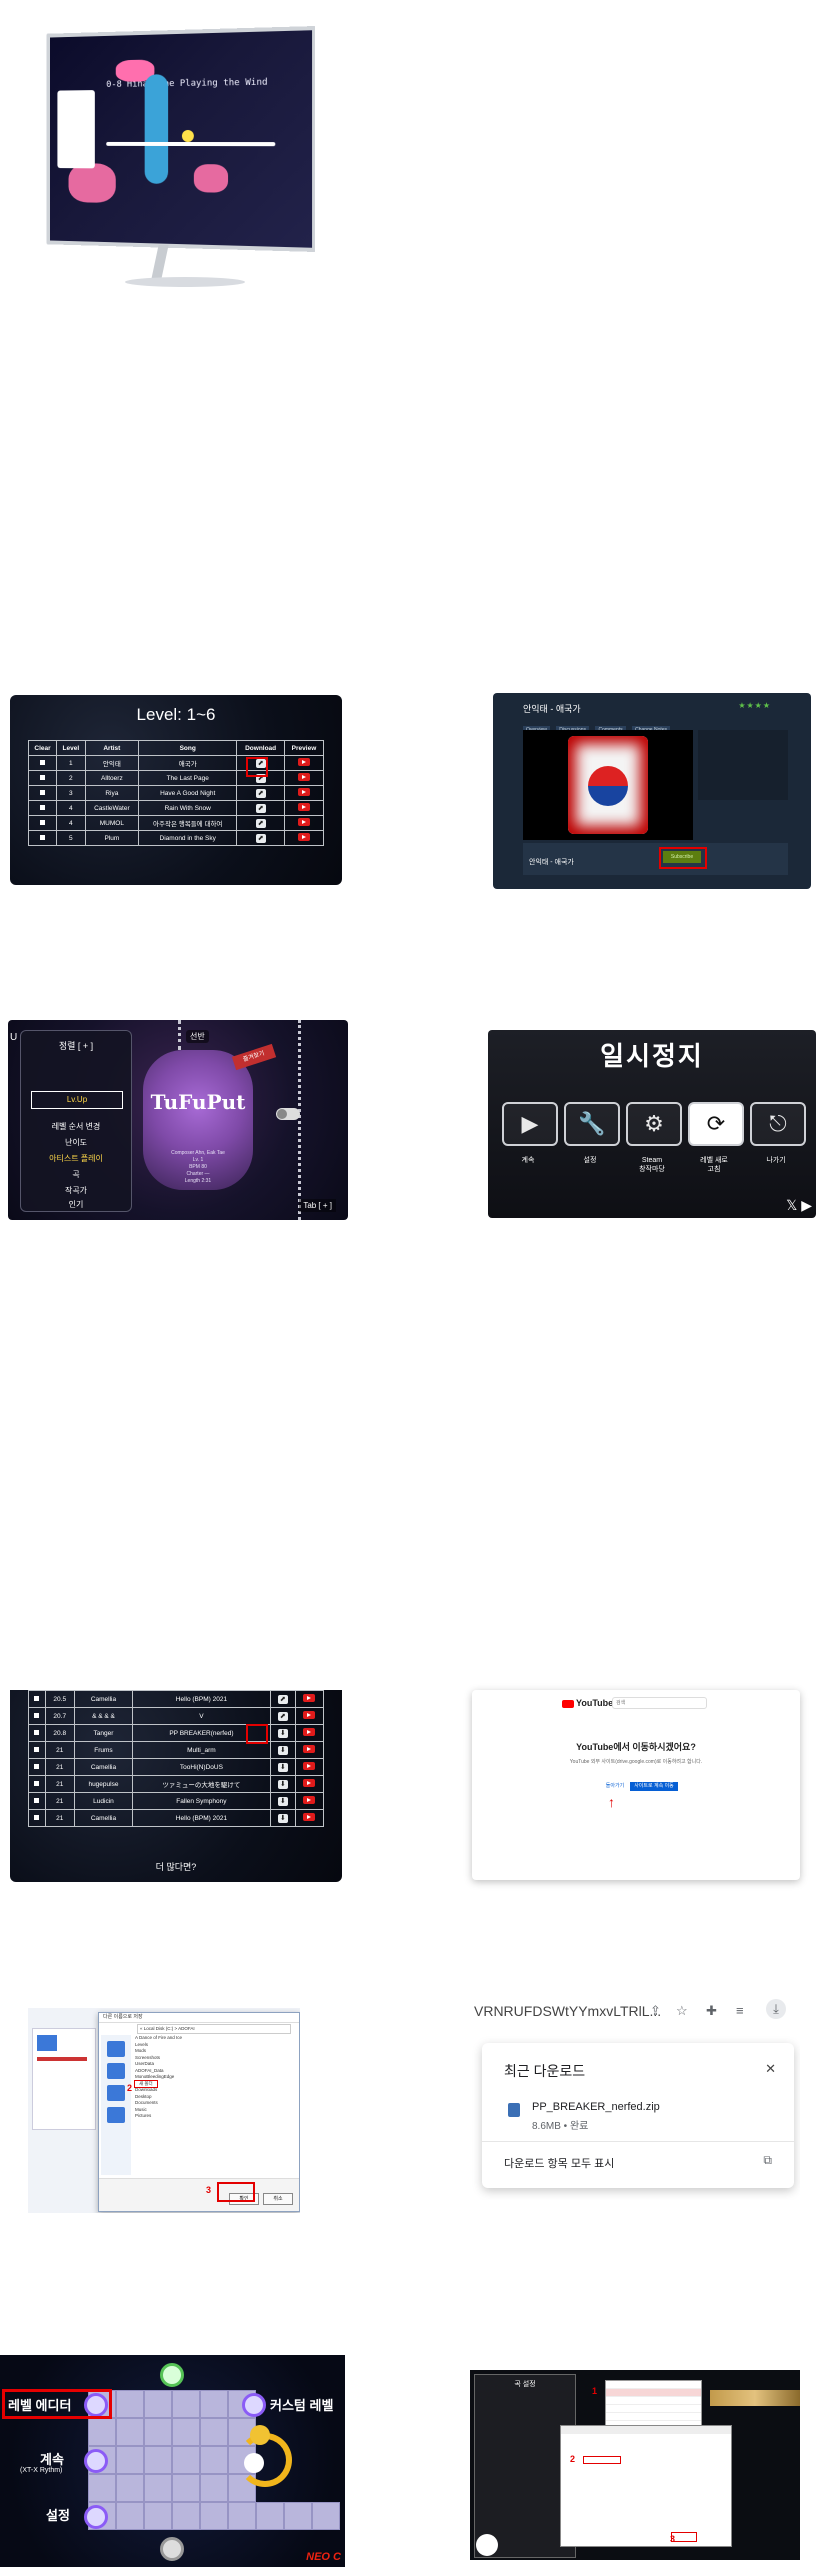  What do you see at coordinates (59, 1733) in the screenshot?
I see `level-cell: 20.8` at bounding box center [59, 1733].